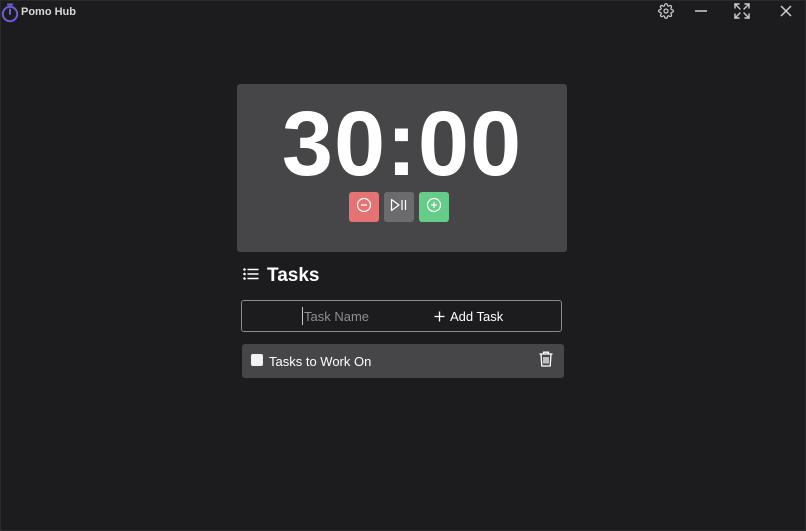 The height and width of the screenshot is (531, 806). Describe the element at coordinates (477, 316) in the screenshot. I see `add-task-label: Add Task` at that location.